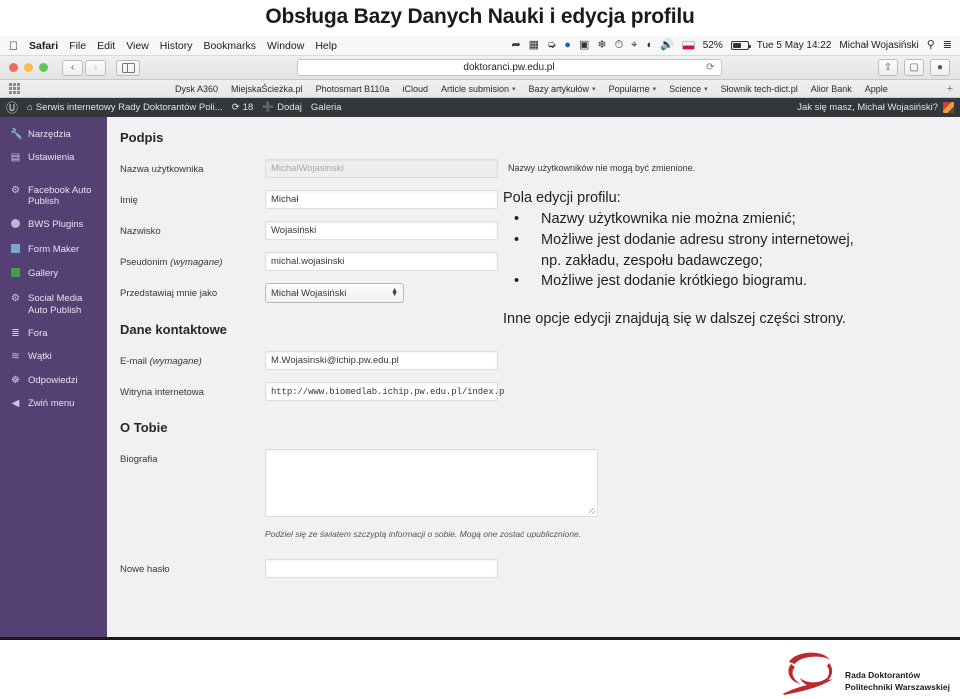  What do you see at coordinates (53, 405) in the screenshot?
I see `sidebar-item-collapse-menu: ◀ Zwiń menu` at bounding box center [53, 405].